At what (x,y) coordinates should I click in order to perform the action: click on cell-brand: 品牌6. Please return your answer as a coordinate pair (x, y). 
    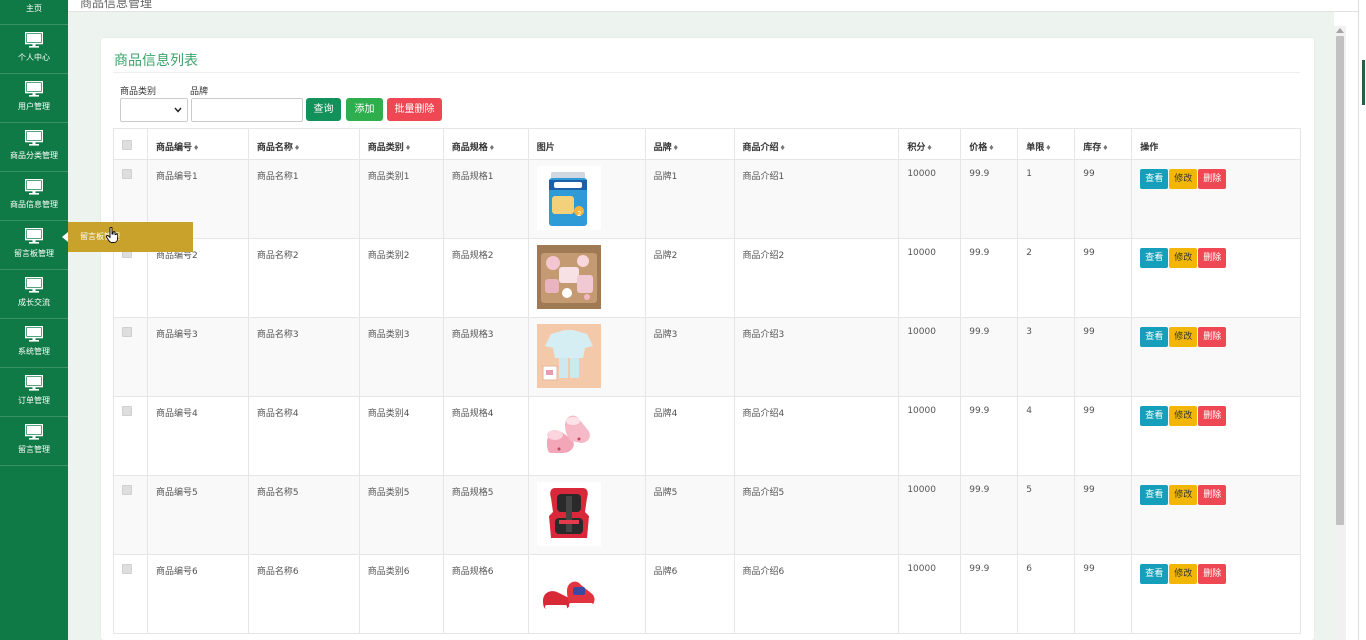
    Looking at the image, I should click on (689, 594).